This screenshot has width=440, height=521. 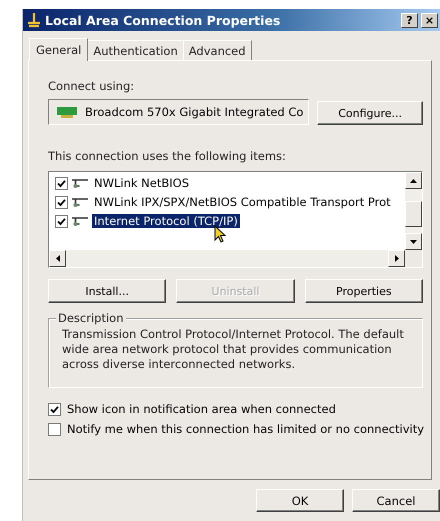 I want to click on left-arrow-icon, so click(x=58, y=258).